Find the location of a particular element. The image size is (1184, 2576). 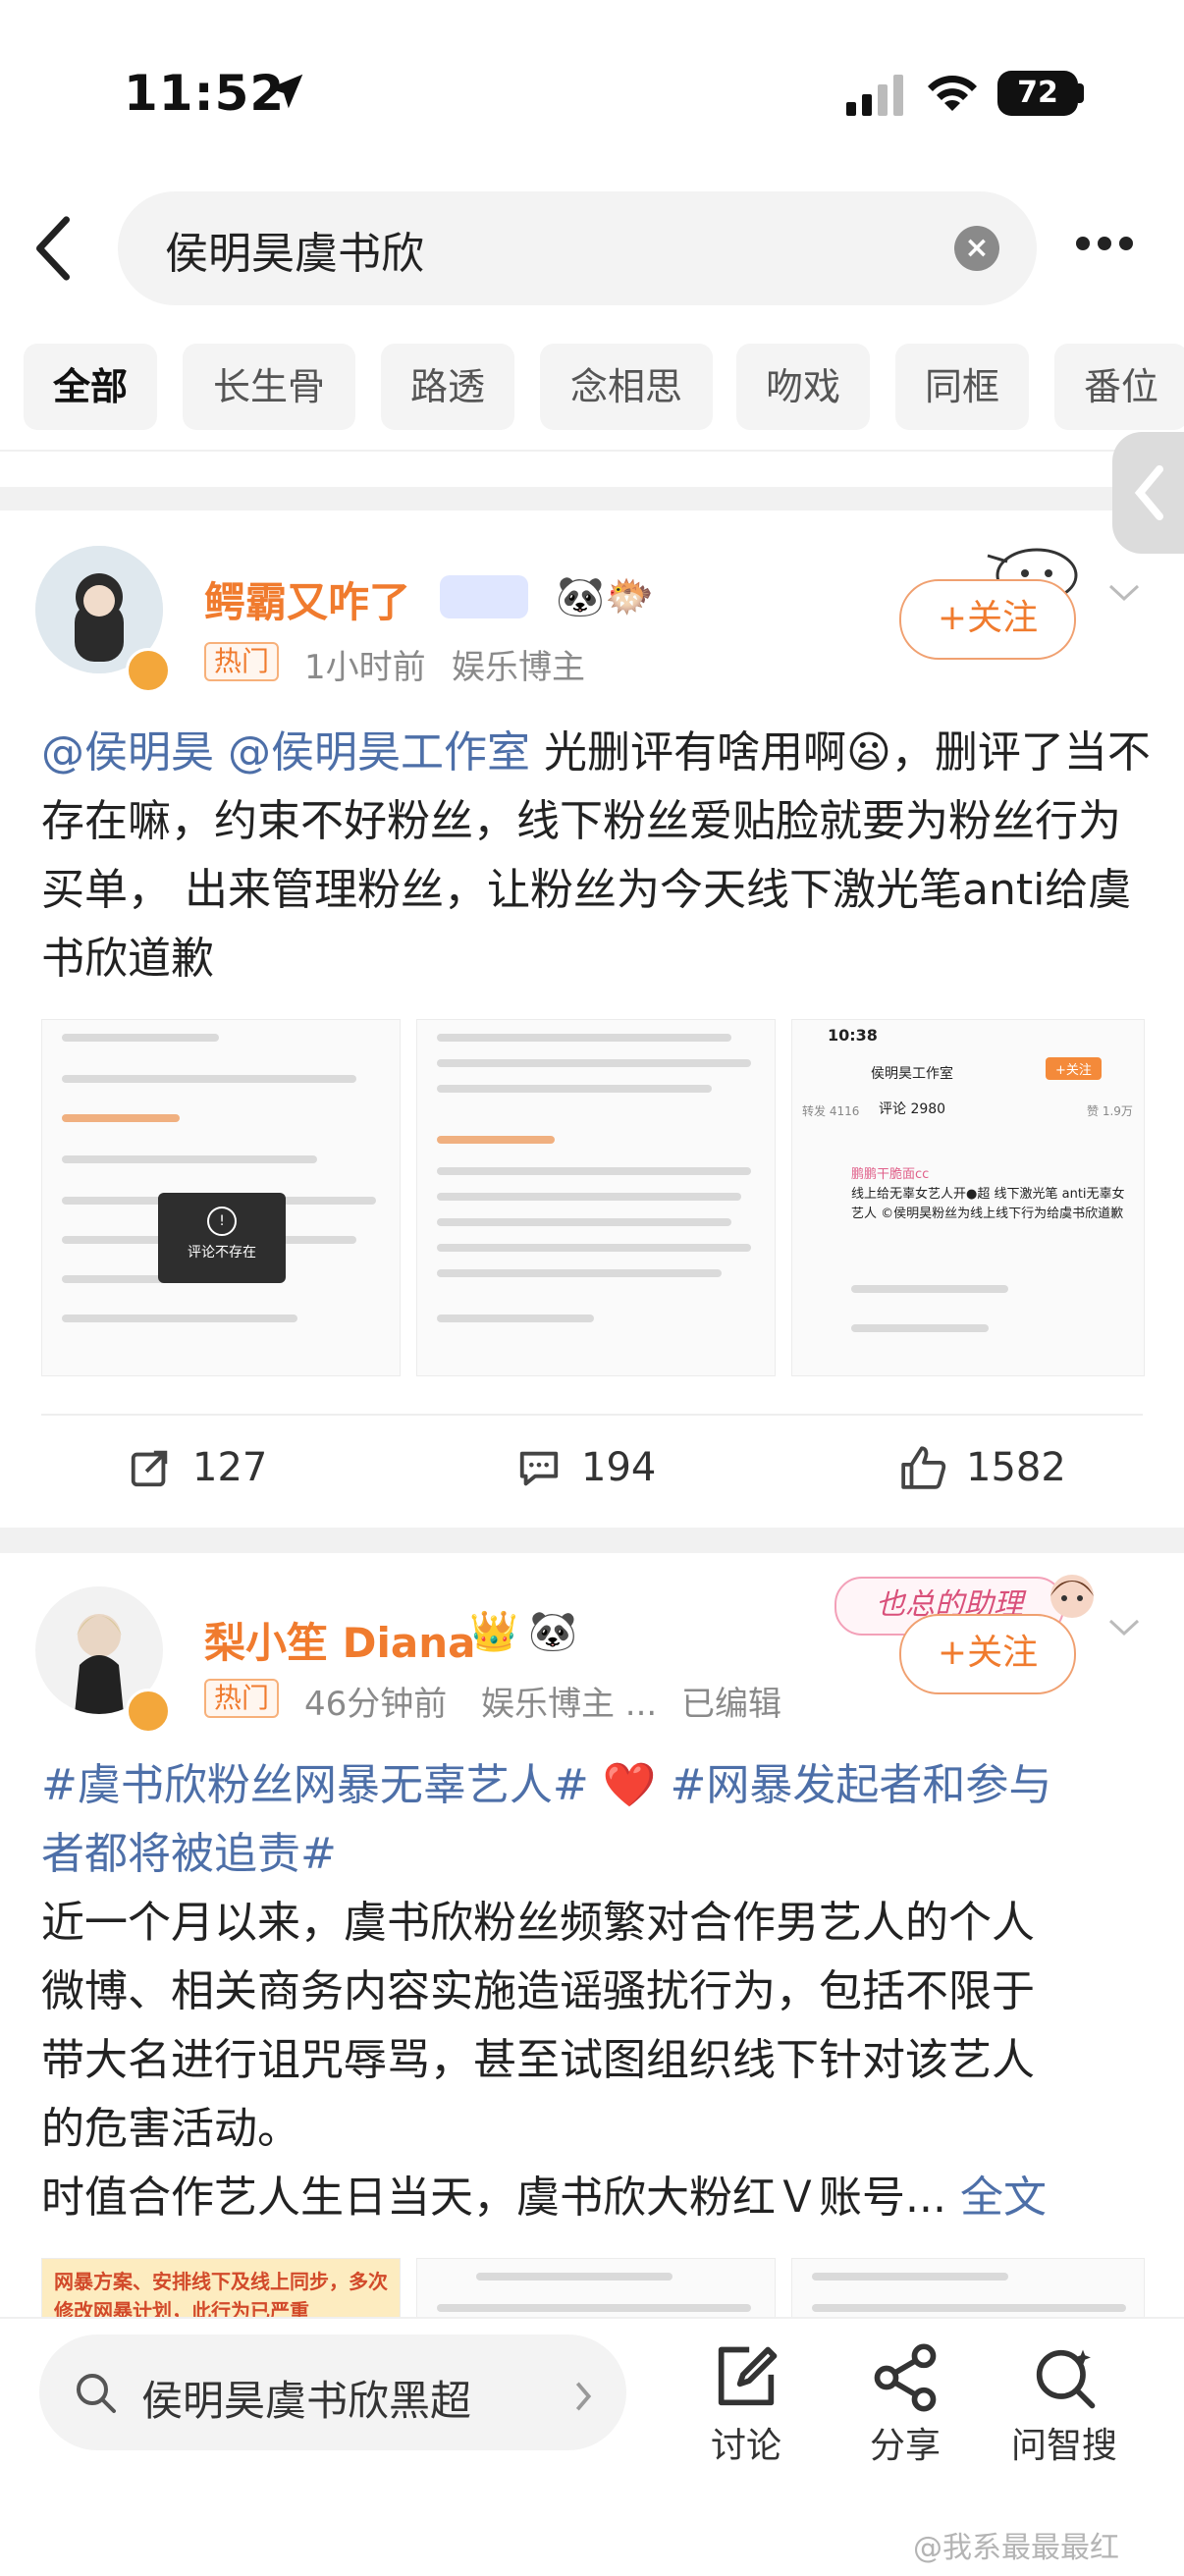

side-collapse-handle is located at coordinates (1148, 493).